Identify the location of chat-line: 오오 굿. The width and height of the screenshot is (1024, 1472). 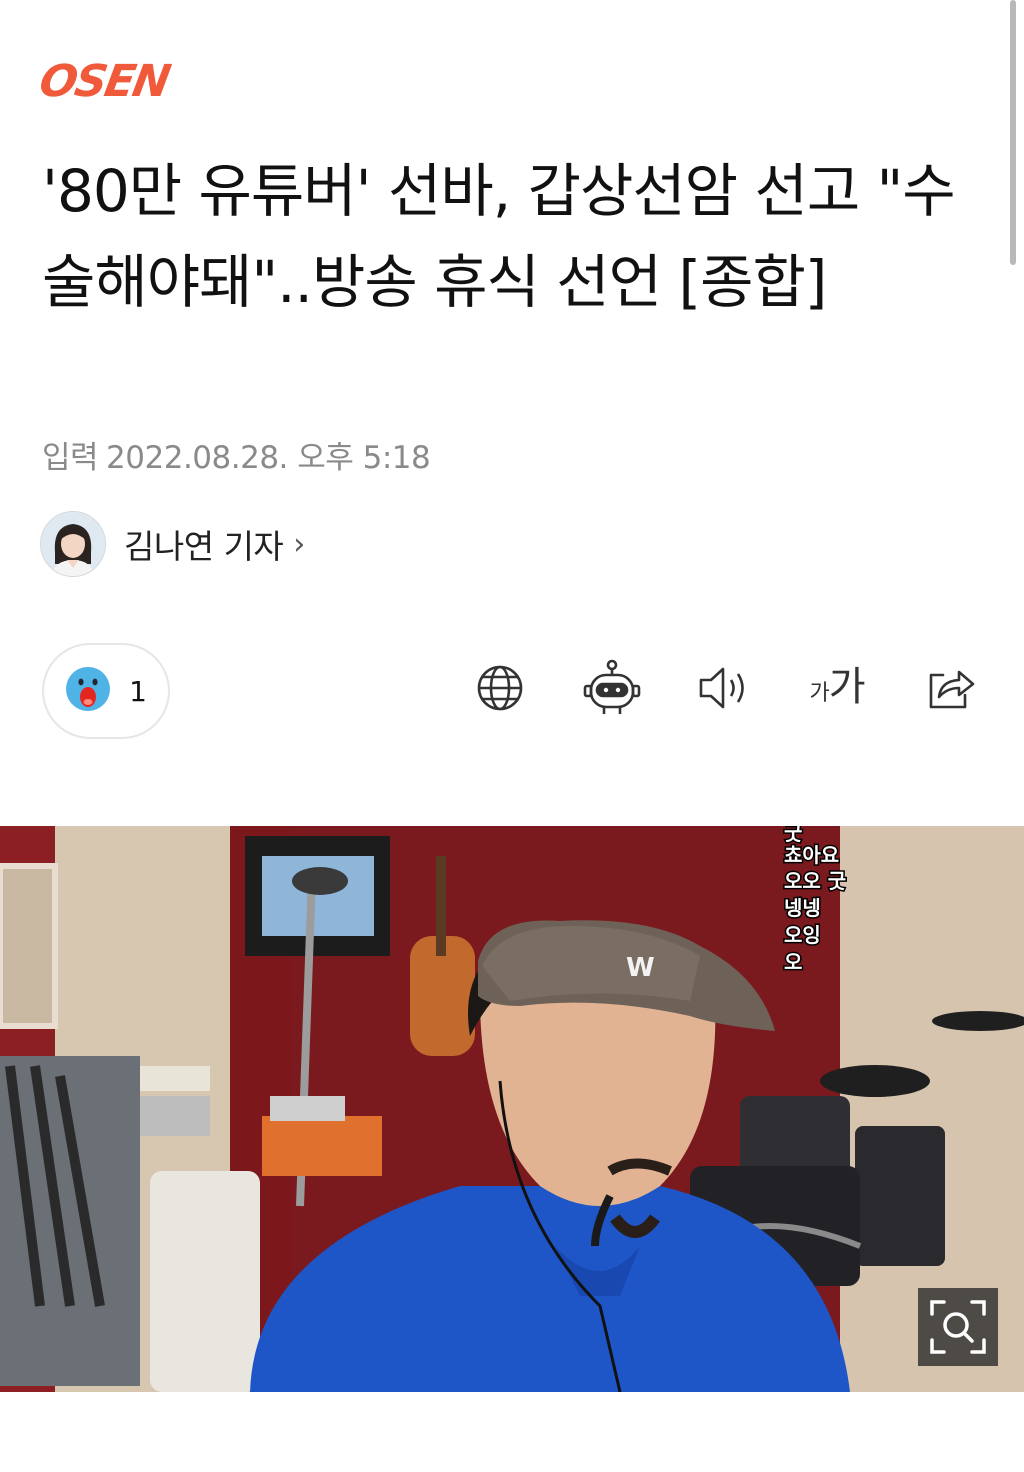
(815, 881).